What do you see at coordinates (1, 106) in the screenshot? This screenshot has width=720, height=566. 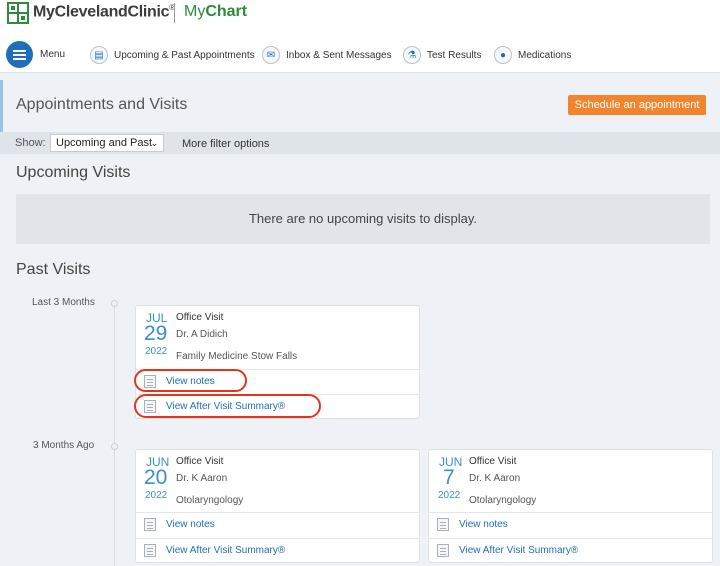 I see `left-accent-bar` at bounding box center [1, 106].